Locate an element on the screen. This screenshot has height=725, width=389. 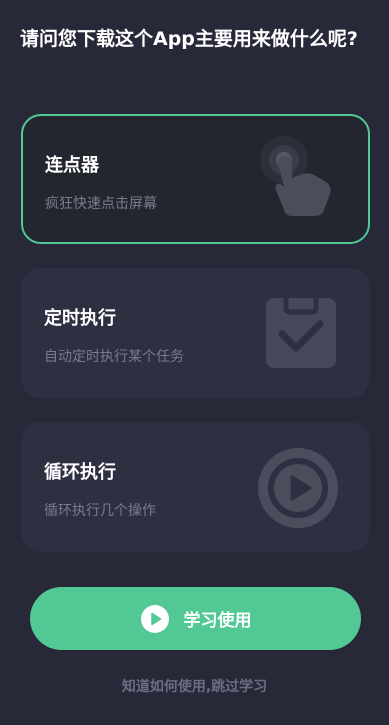
skip-learning-link: 知道如何使用,跳过学习 is located at coordinates (194, 686).